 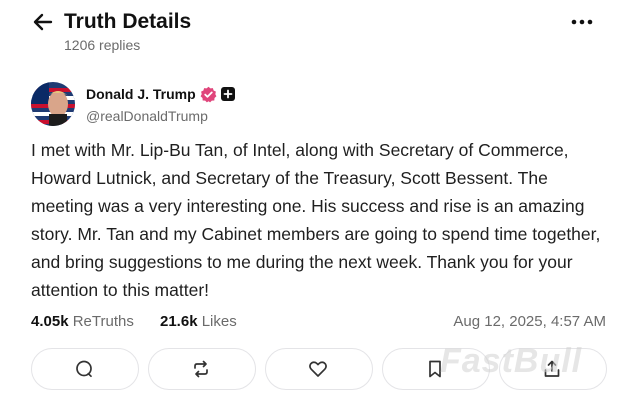 I want to click on retruth-button, so click(x=202, y=369).